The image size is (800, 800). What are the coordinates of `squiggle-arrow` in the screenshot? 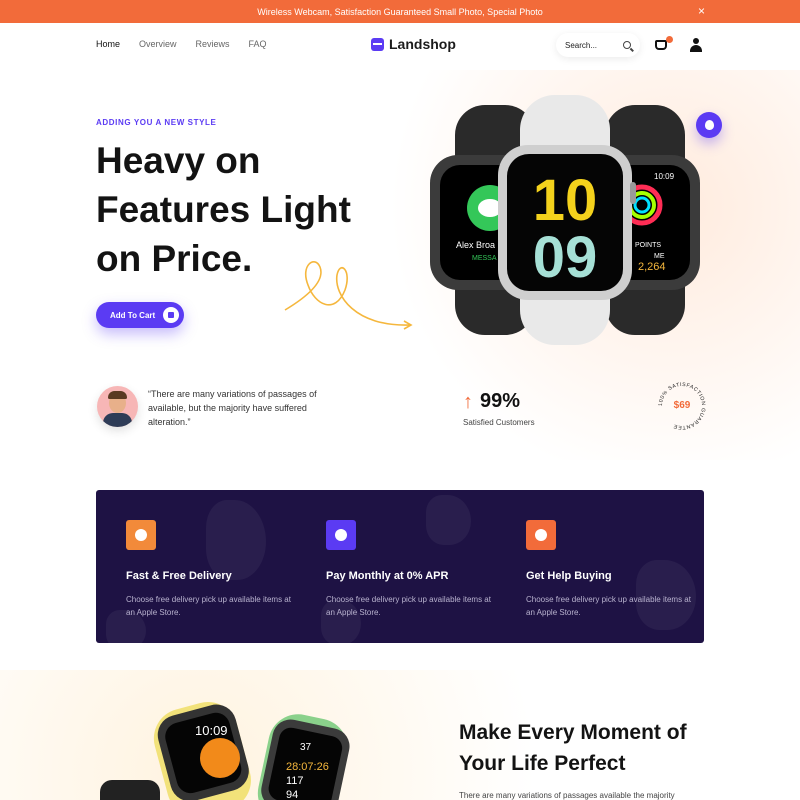 It's located at (348, 295).